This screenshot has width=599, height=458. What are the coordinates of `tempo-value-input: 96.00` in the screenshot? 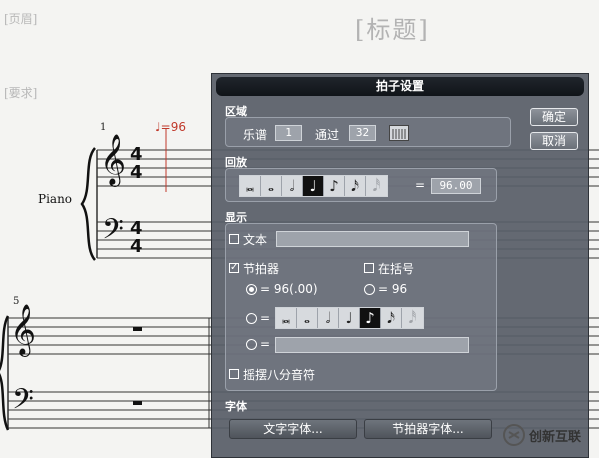 It's located at (456, 186).